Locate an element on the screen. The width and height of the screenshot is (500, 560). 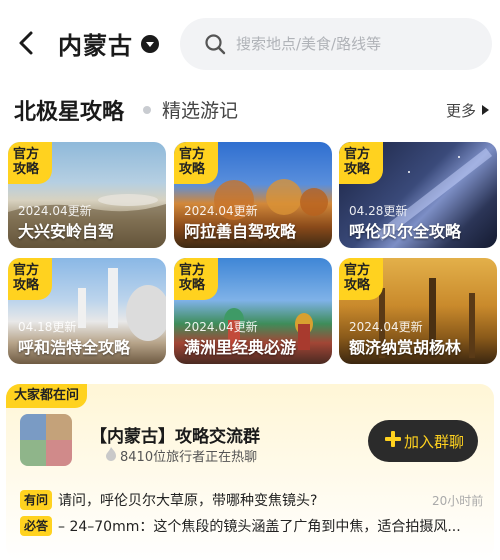
join-button-label: 加入群聊 is located at coordinates (434, 442).